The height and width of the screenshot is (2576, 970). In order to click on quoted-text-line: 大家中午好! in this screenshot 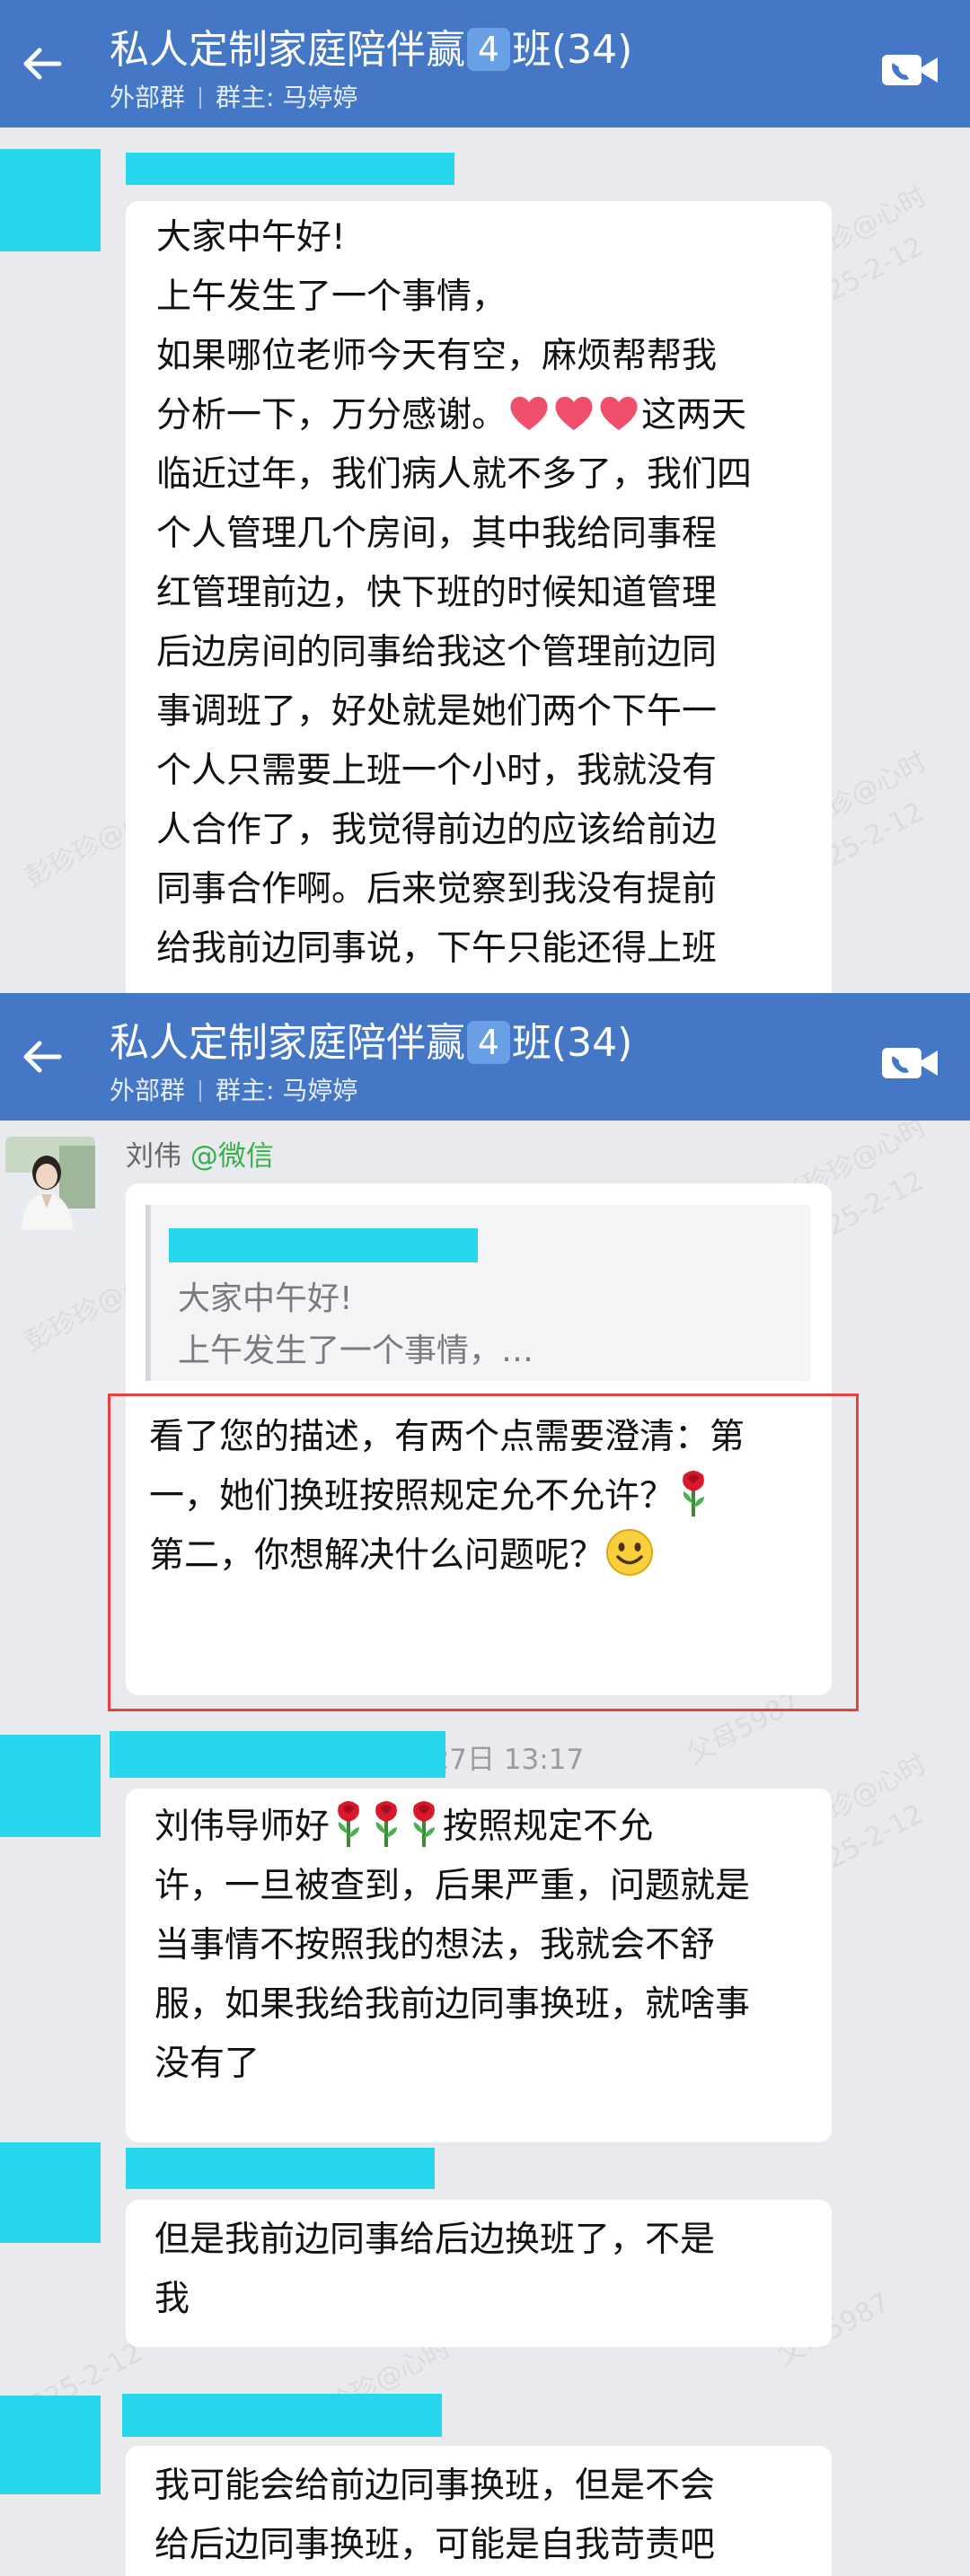, I will do `click(266, 1298)`.